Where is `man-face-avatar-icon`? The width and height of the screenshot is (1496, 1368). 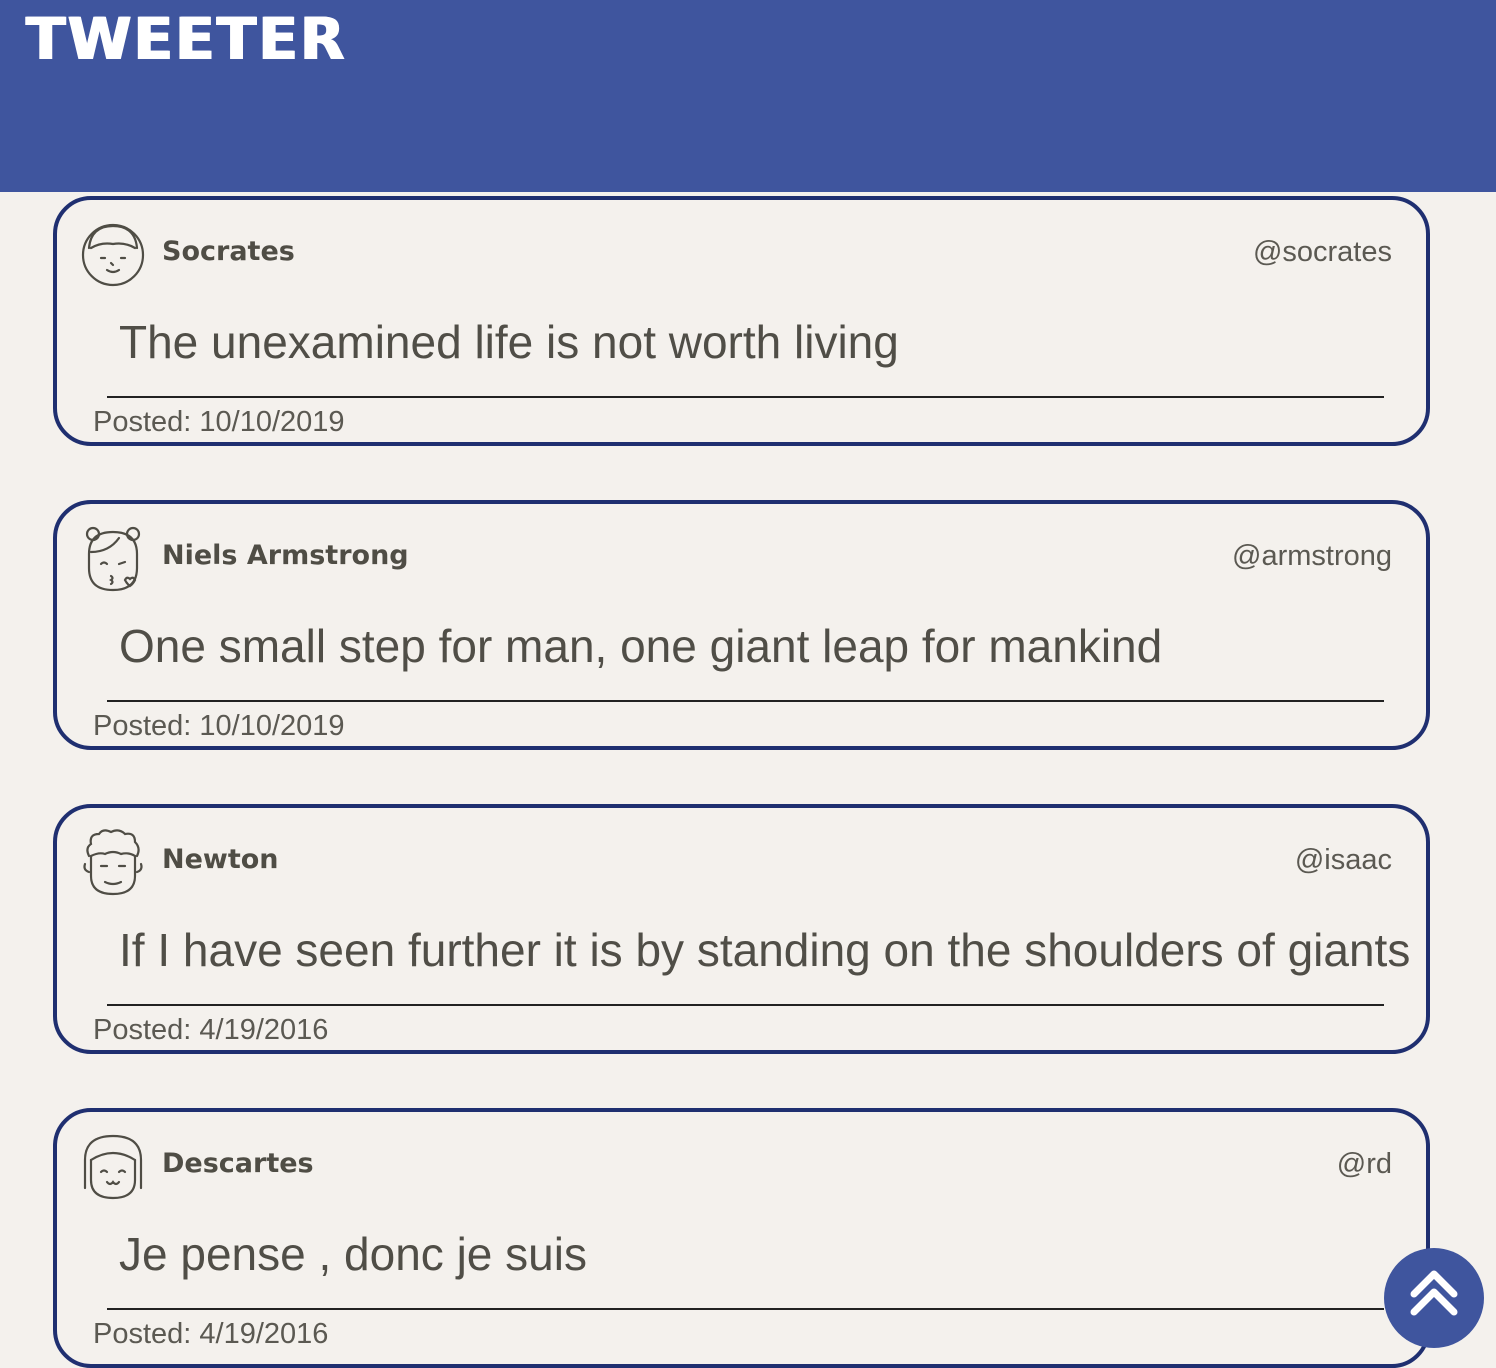
man-face-avatar-icon is located at coordinates (113, 255).